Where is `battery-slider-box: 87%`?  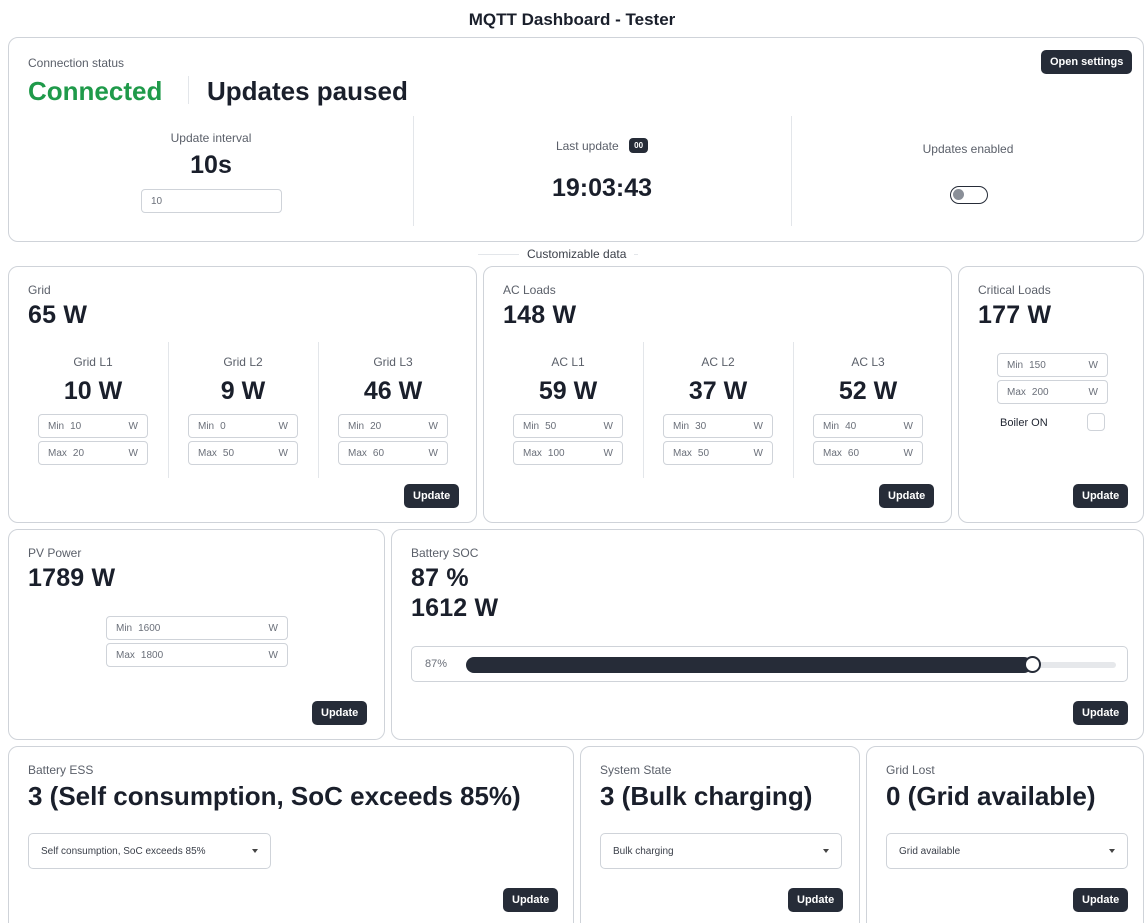 battery-slider-box: 87% is located at coordinates (769, 664).